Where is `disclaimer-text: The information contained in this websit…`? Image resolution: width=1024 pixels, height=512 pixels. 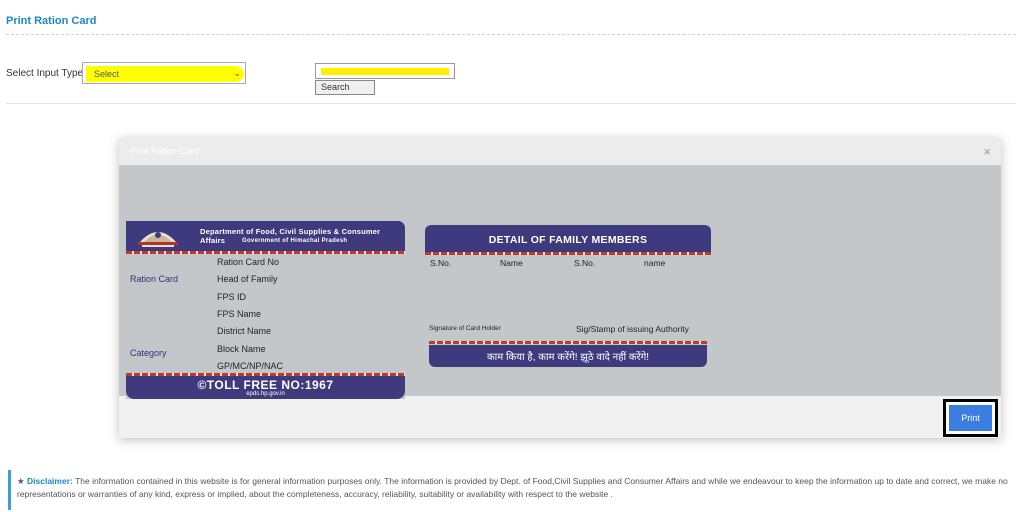 disclaimer-text: The information contained in this websit… is located at coordinates (512, 487).